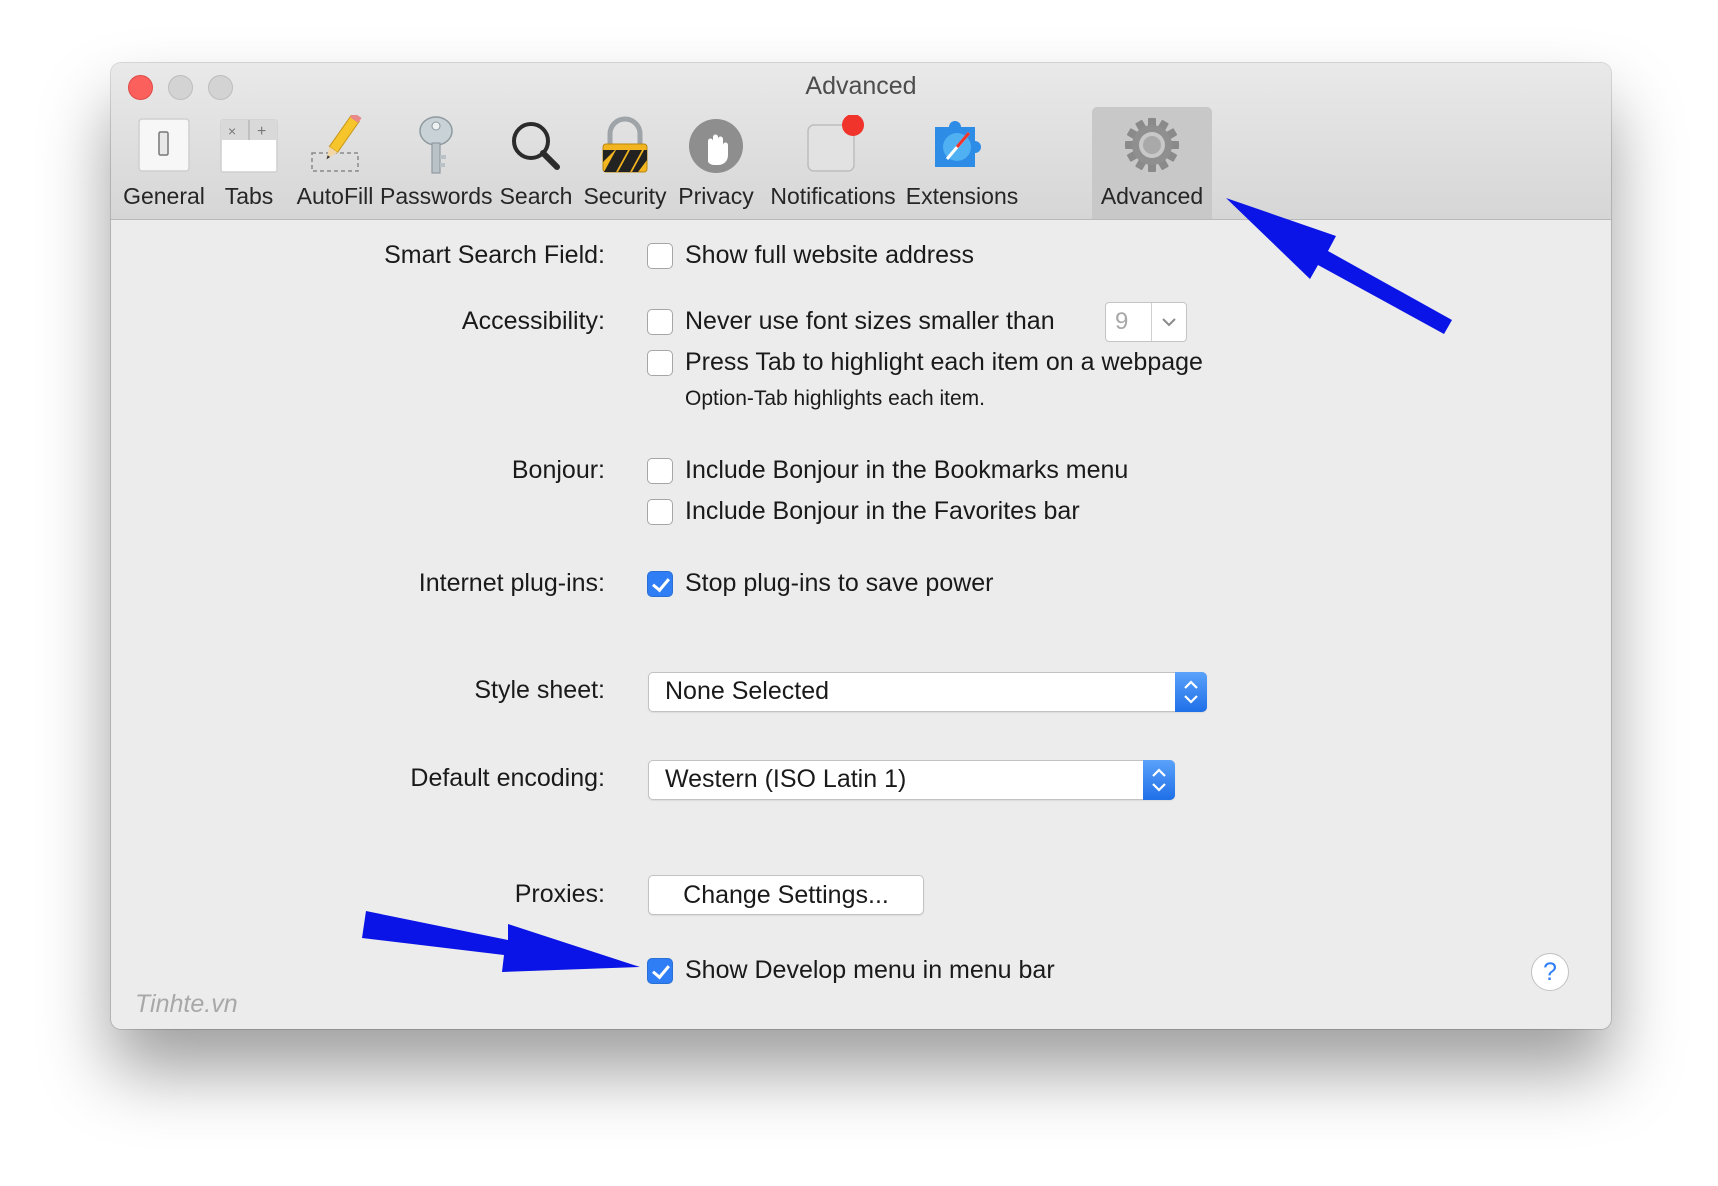 This screenshot has height=1186, width=1718. What do you see at coordinates (786, 779) in the screenshot?
I see `encoding-value: Western (ISO Latin 1)` at bounding box center [786, 779].